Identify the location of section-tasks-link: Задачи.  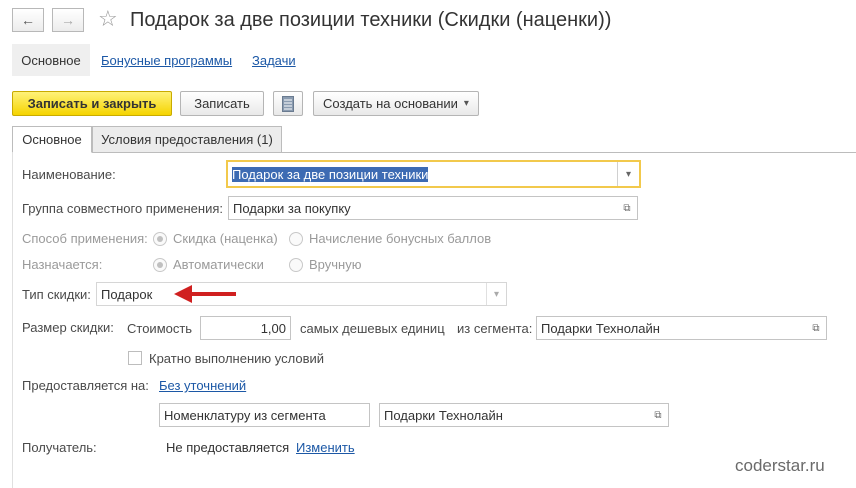
(274, 60).